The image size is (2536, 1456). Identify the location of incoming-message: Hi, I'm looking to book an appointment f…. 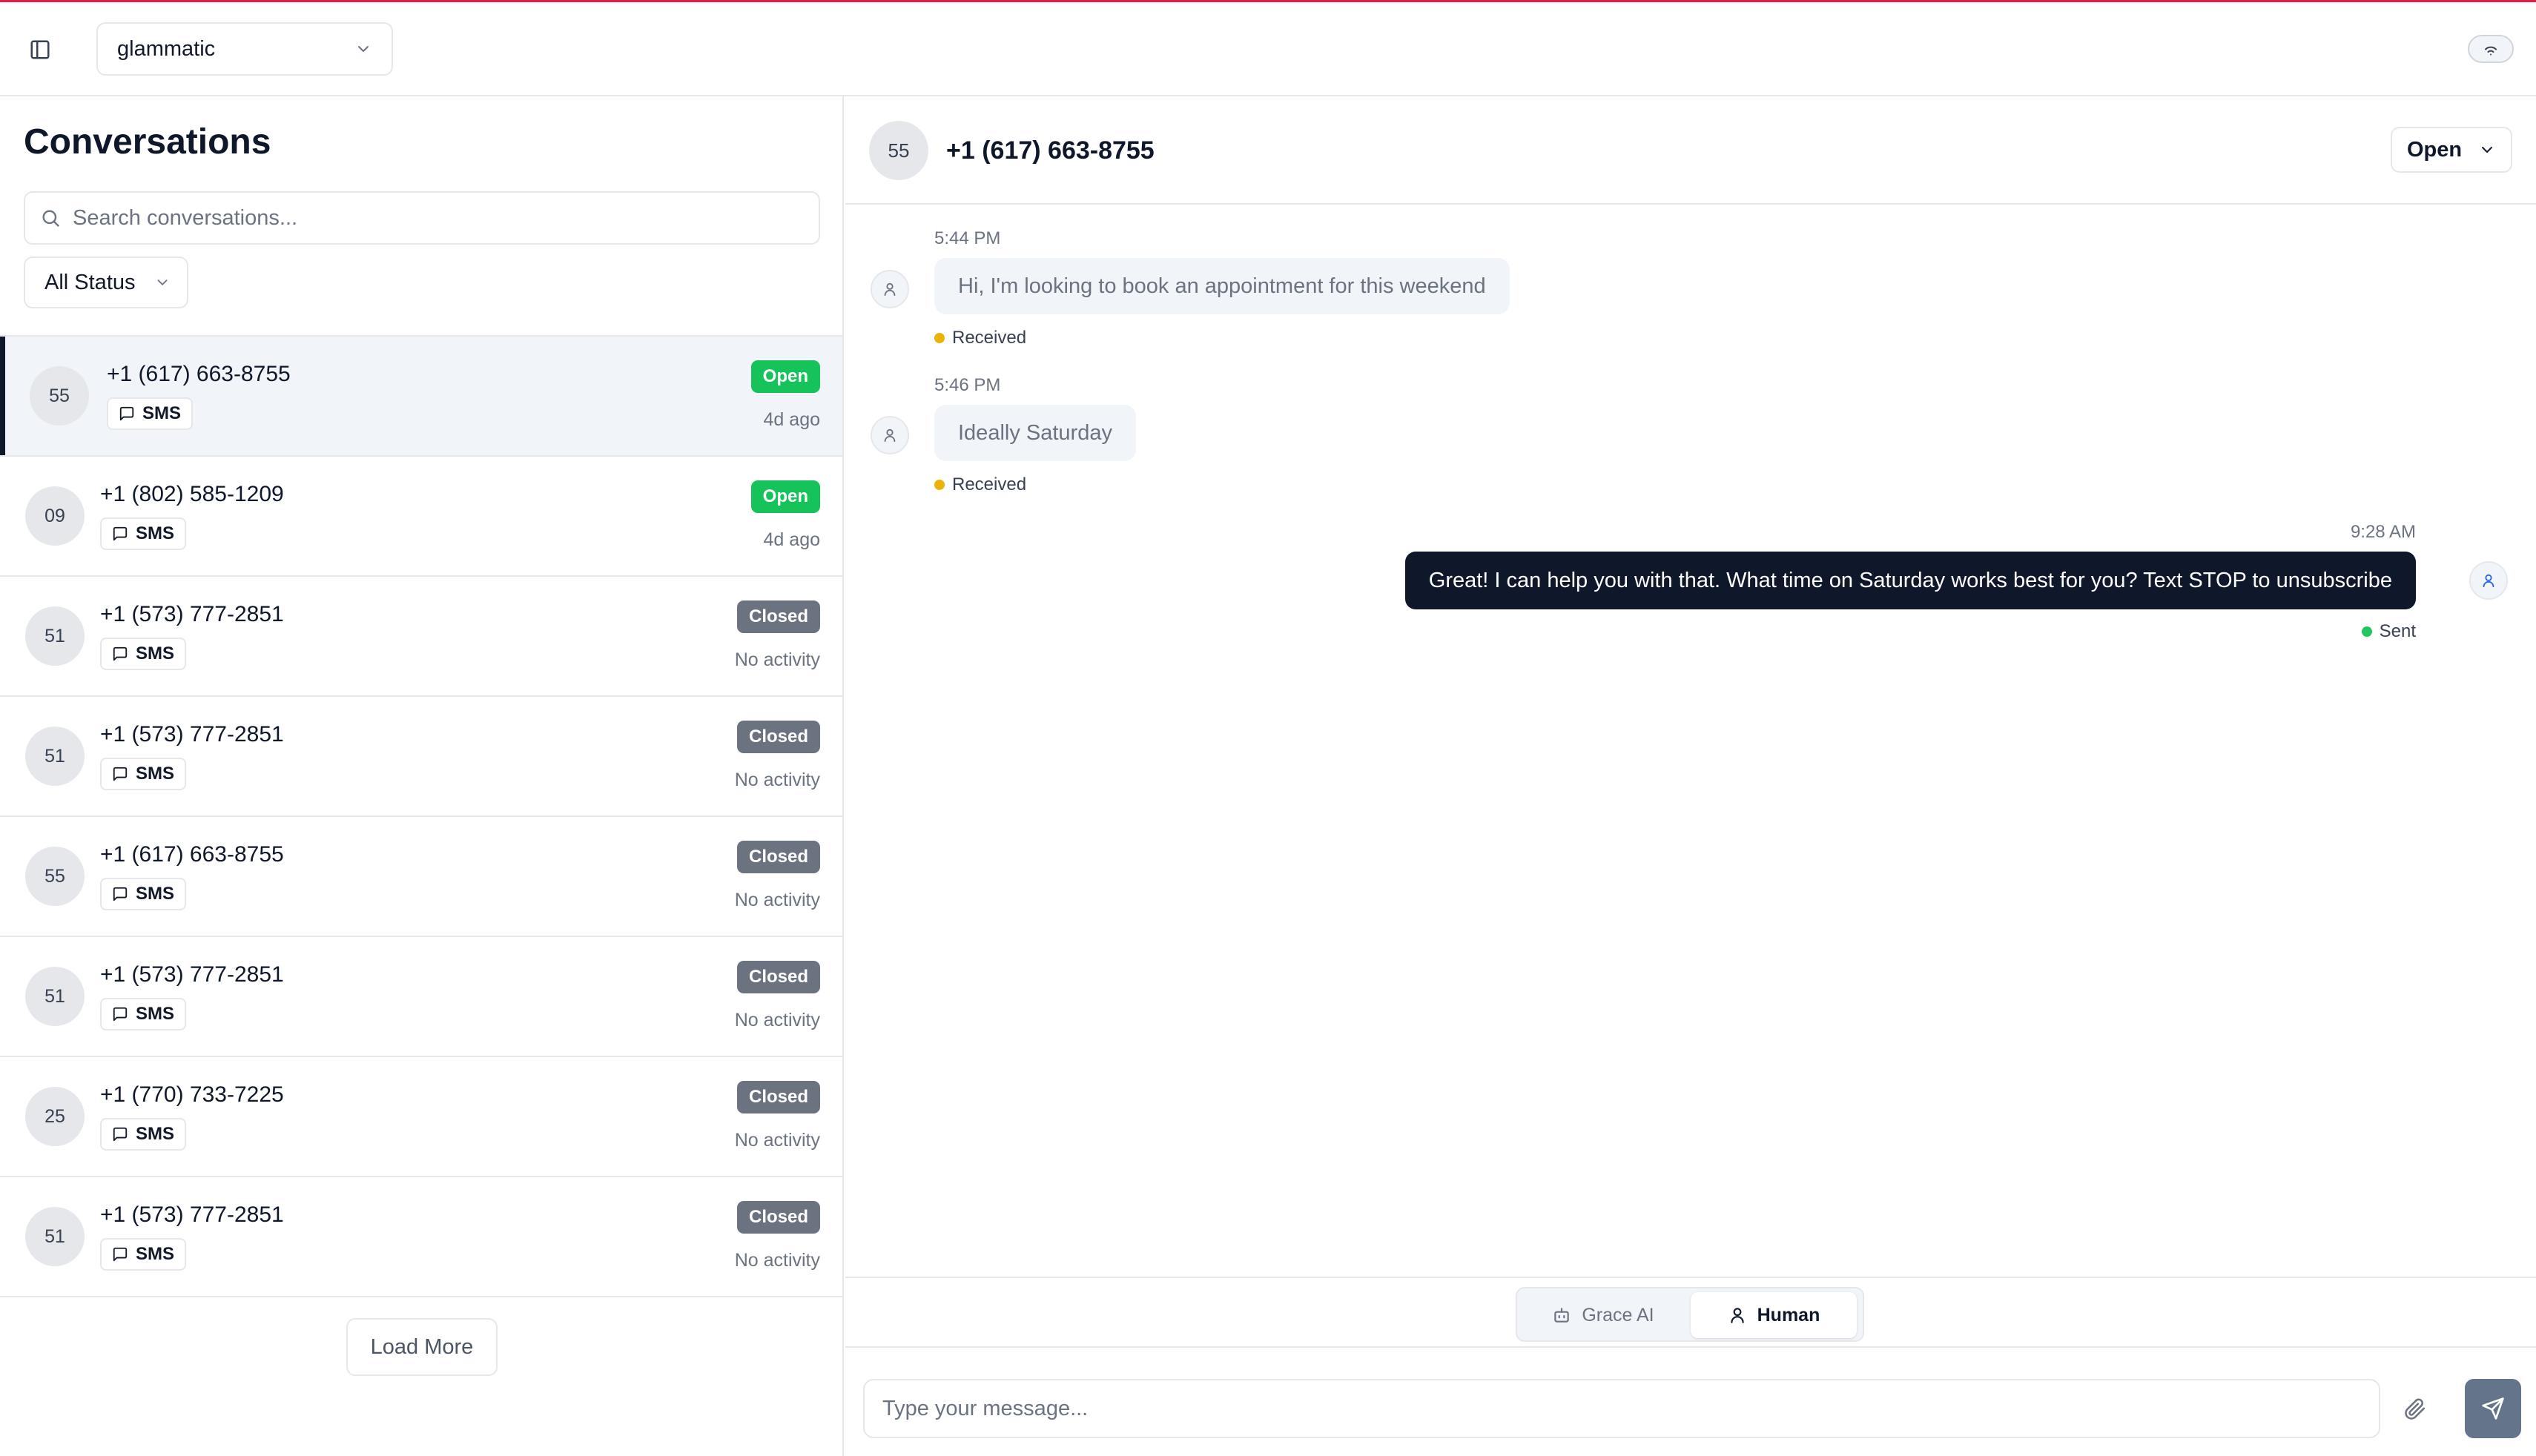
(1222, 286).